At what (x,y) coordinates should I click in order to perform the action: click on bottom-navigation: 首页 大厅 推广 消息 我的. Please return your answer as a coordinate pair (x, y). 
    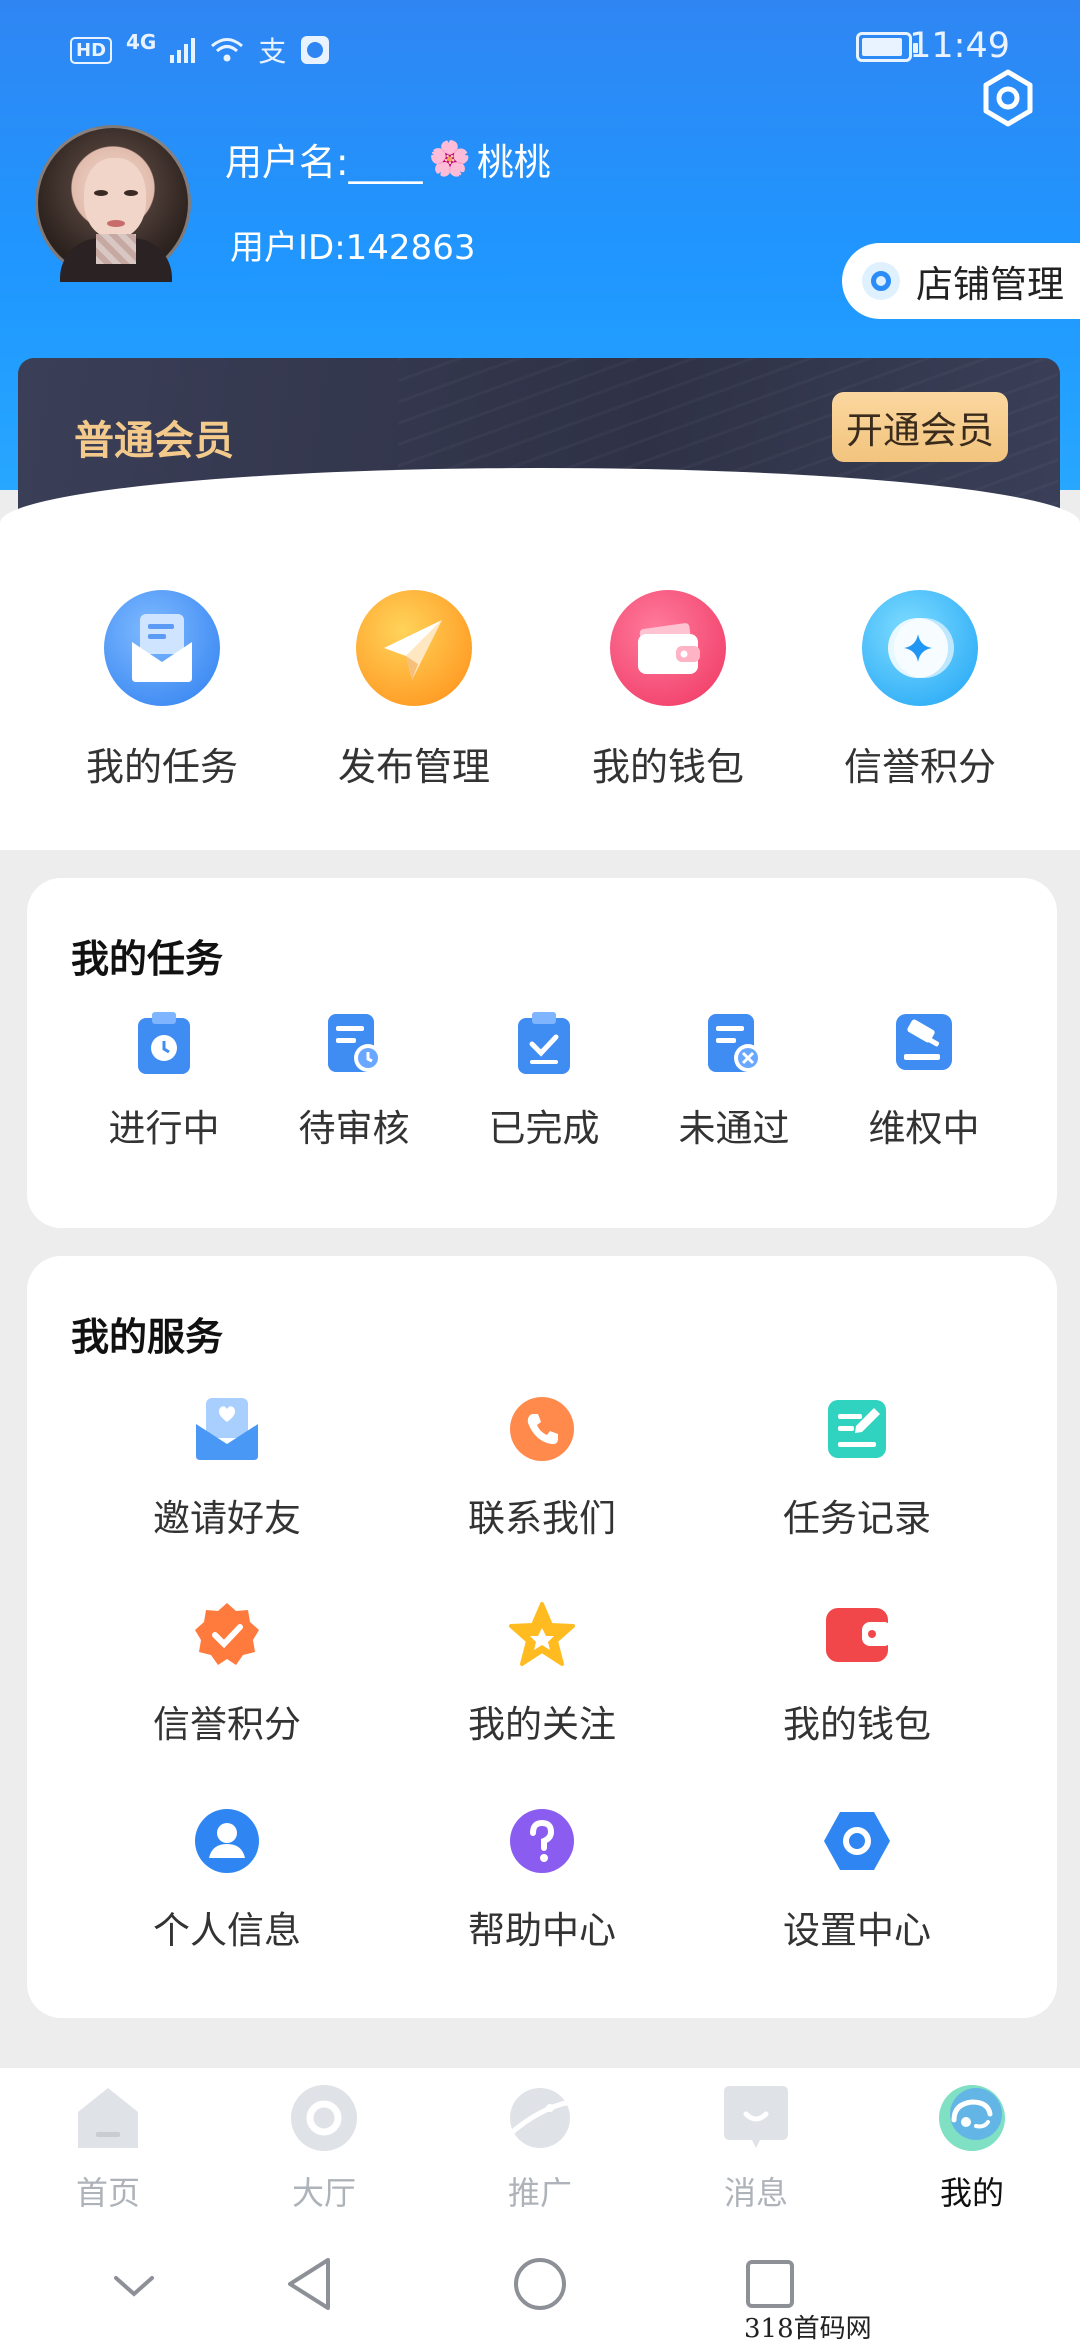
    Looking at the image, I should click on (540, 2143).